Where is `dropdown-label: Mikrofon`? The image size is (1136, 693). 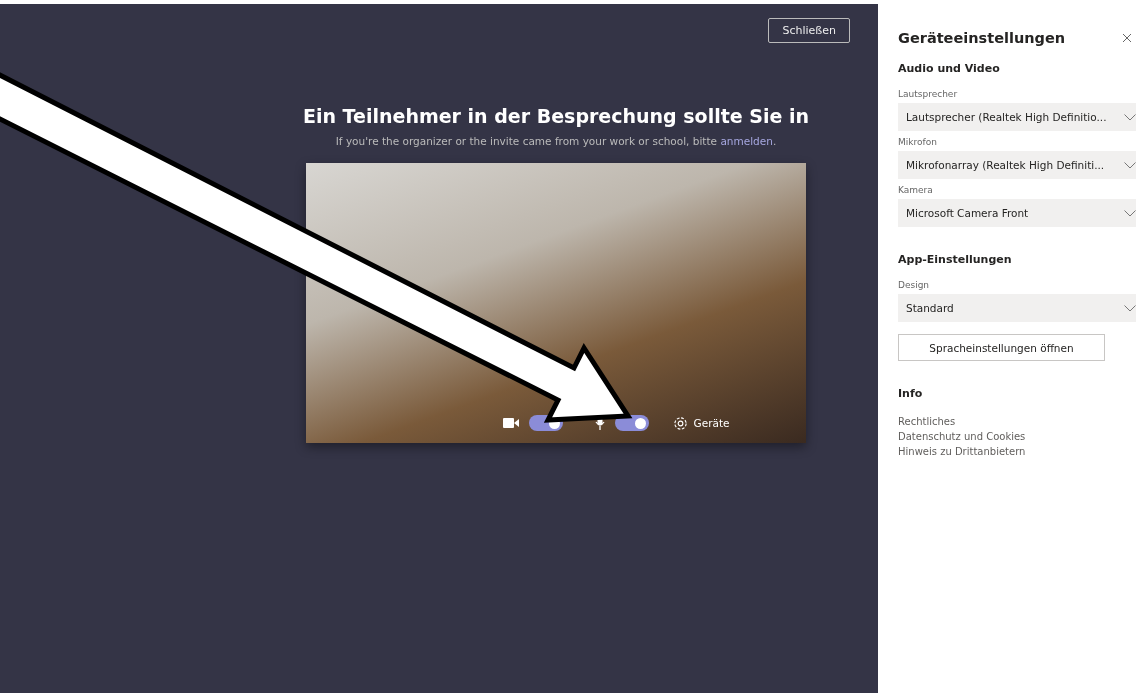
dropdown-label: Mikrofon is located at coordinates (918, 142).